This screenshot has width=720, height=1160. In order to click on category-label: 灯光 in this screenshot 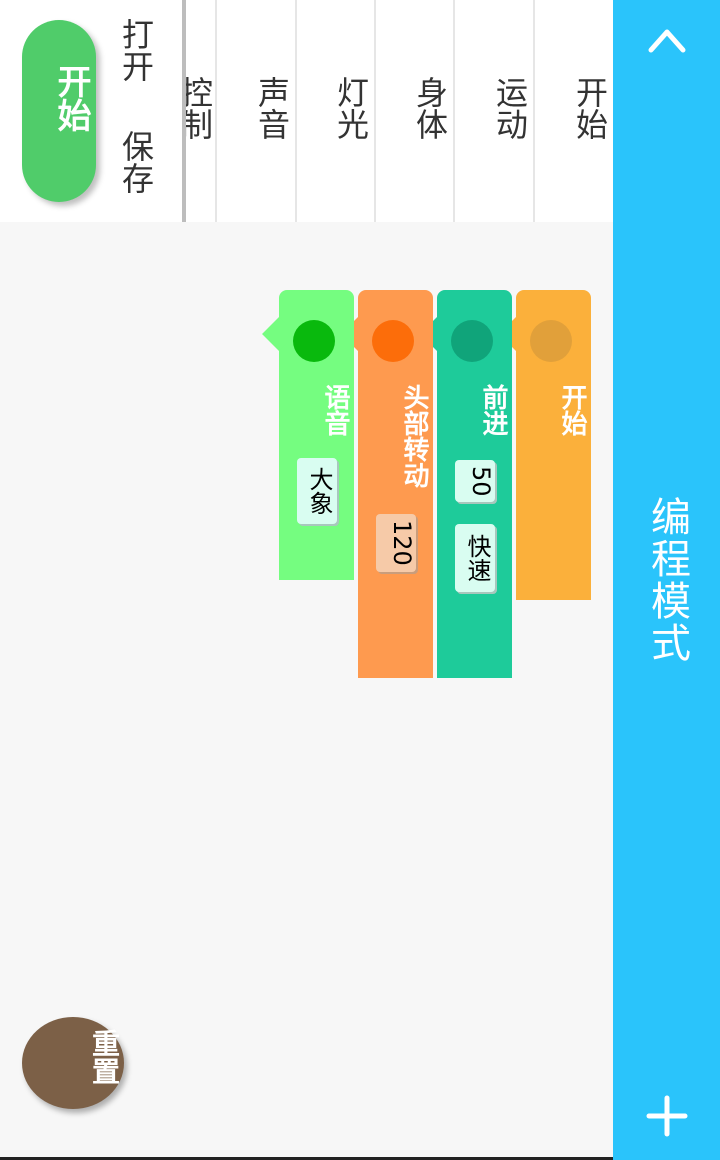, I will do `click(351, 108)`.